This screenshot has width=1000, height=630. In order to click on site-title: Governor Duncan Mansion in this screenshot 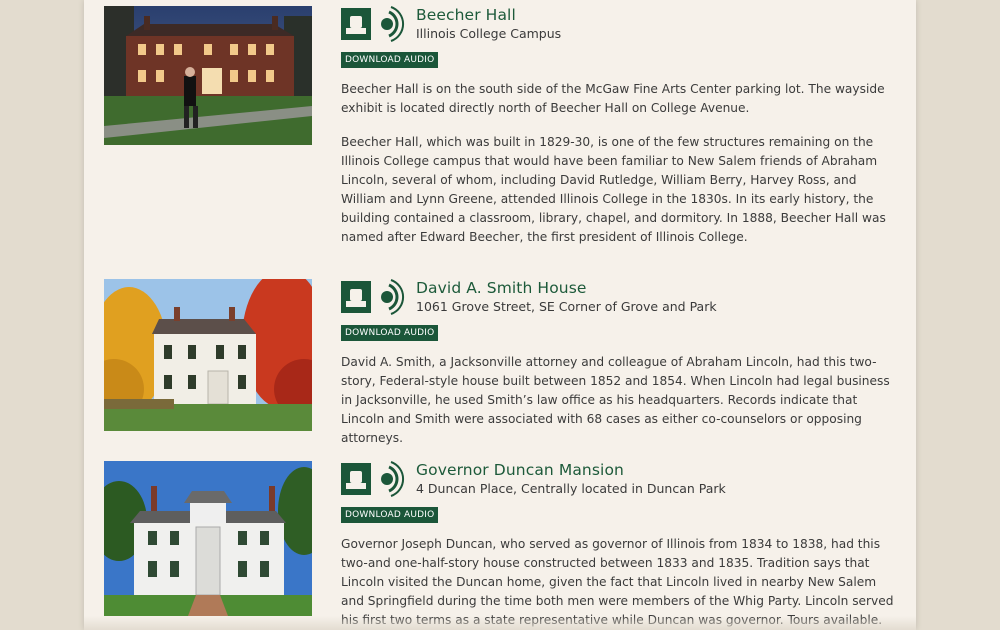, I will do `click(520, 470)`.